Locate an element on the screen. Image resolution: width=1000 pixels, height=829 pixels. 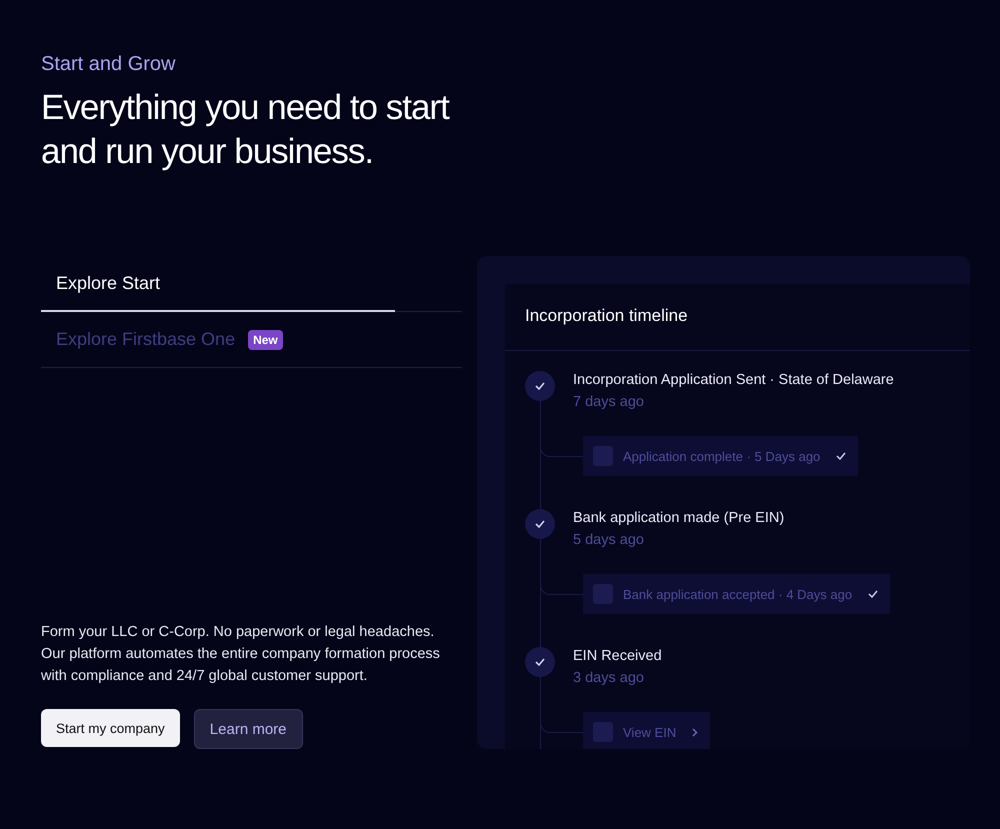
sub-step-label: View EIN is located at coordinates (649, 732).